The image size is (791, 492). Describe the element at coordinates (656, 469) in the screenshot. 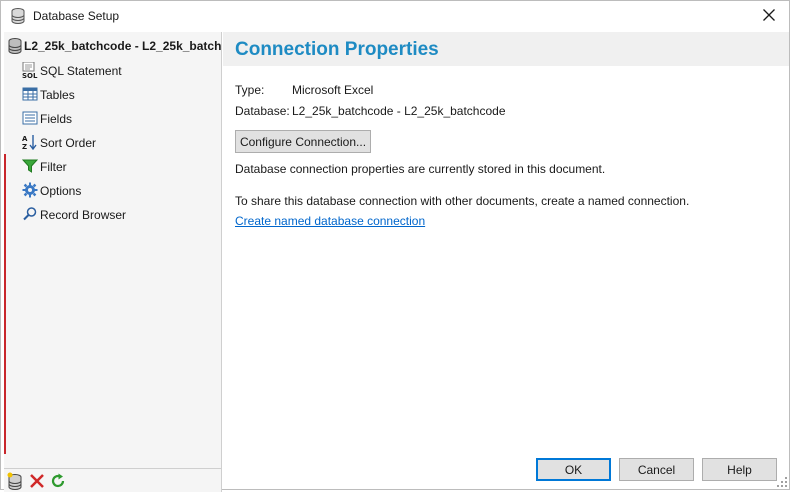

I see `cancel-button: Cancel` at that location.